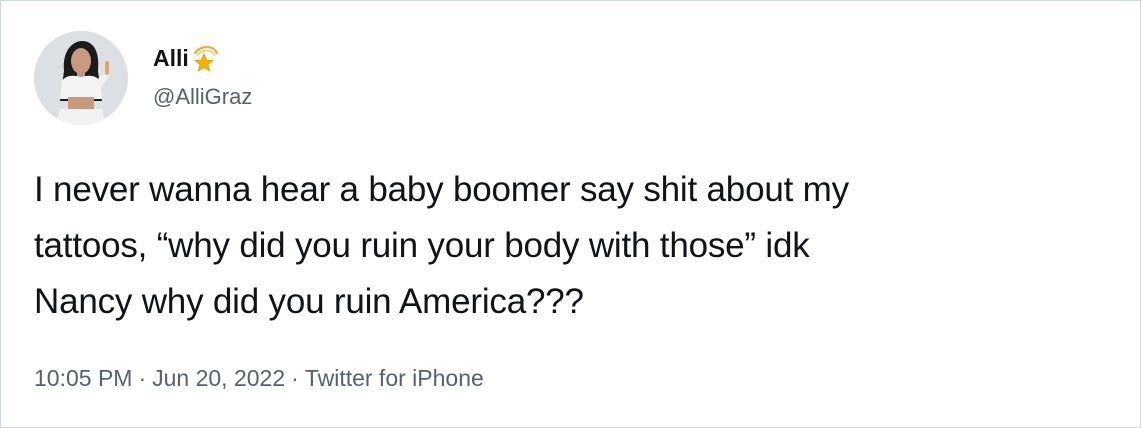 This screenshot has width=1141, height=428. Describe the element at coordinates (206, 58) in the screenshot. I see `shooting-star-icon` at that location.